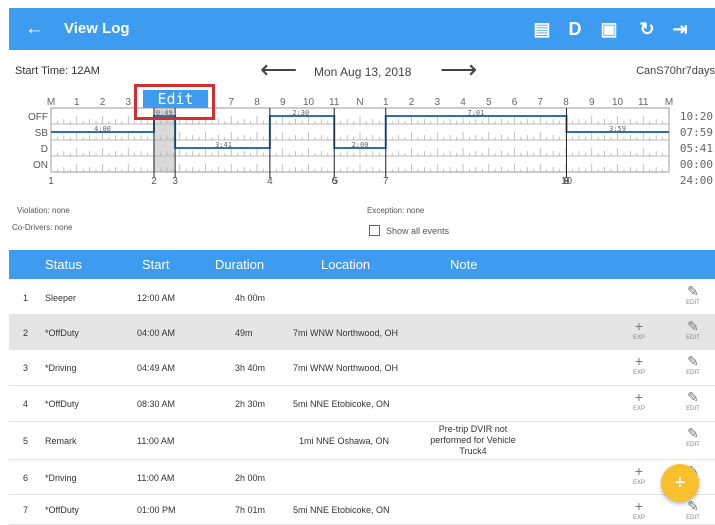  What do you see at coordinates (62, 332) in the screenshot?
I see `row-status: *OffDuty` at bounding box center [62, 332].